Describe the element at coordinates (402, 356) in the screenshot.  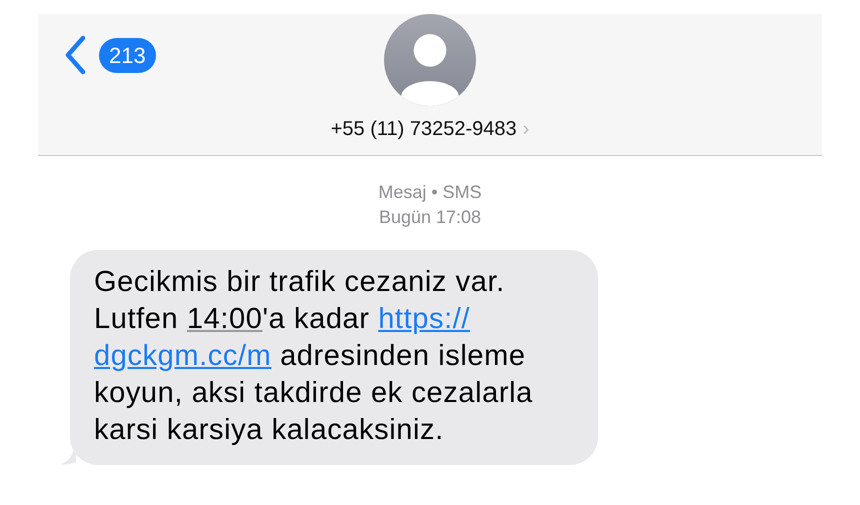
I see `message-text: adresinden isleme` at that location.